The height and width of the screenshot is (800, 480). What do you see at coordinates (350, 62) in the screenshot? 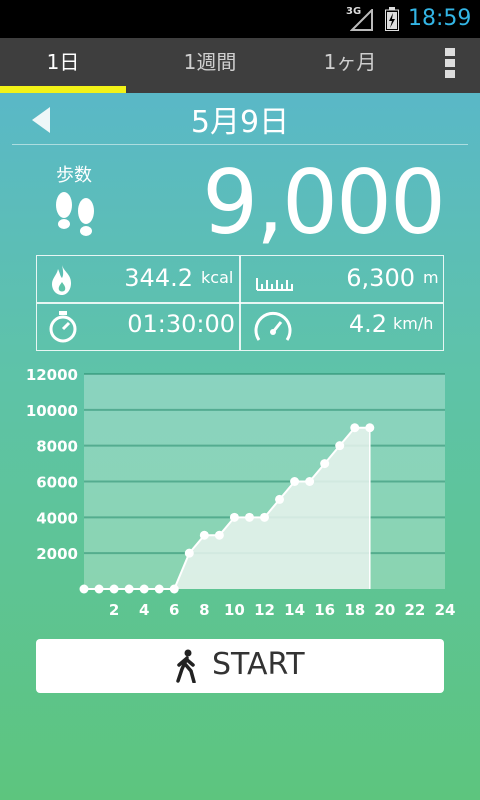
I see `tab-month-label: 1ヶ月` at bounding box center [350, 62].